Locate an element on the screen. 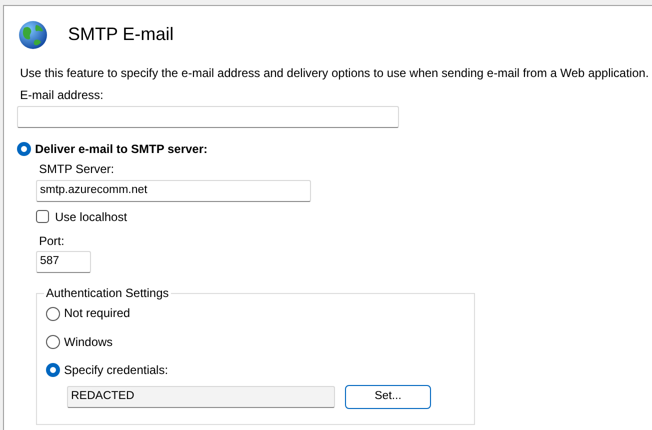 This screenshot has height=430, width=652. checkbox-label: Use localhost is located at coordinates (91, 217).